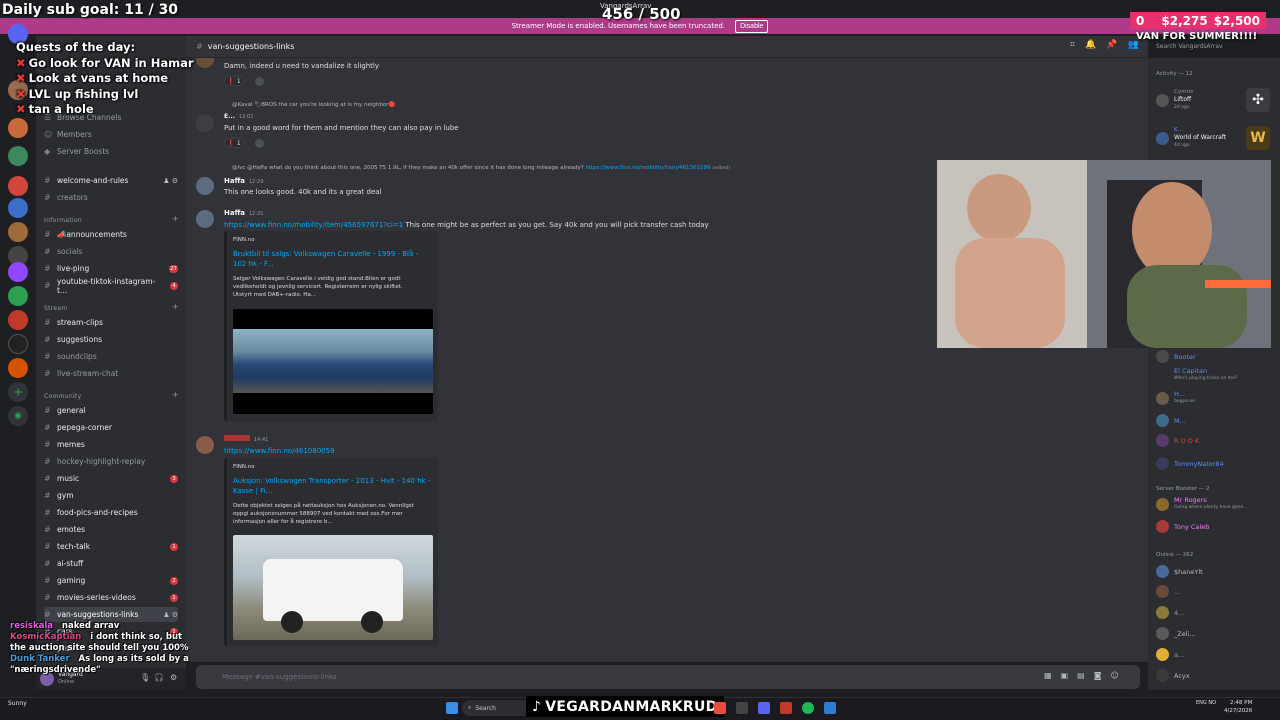 Image resolution: width=1280 pixels, height=720 pixels. Describe the element at coordinates (18, 272) in the screenshot. I see `twitch-server-icon` at that location.